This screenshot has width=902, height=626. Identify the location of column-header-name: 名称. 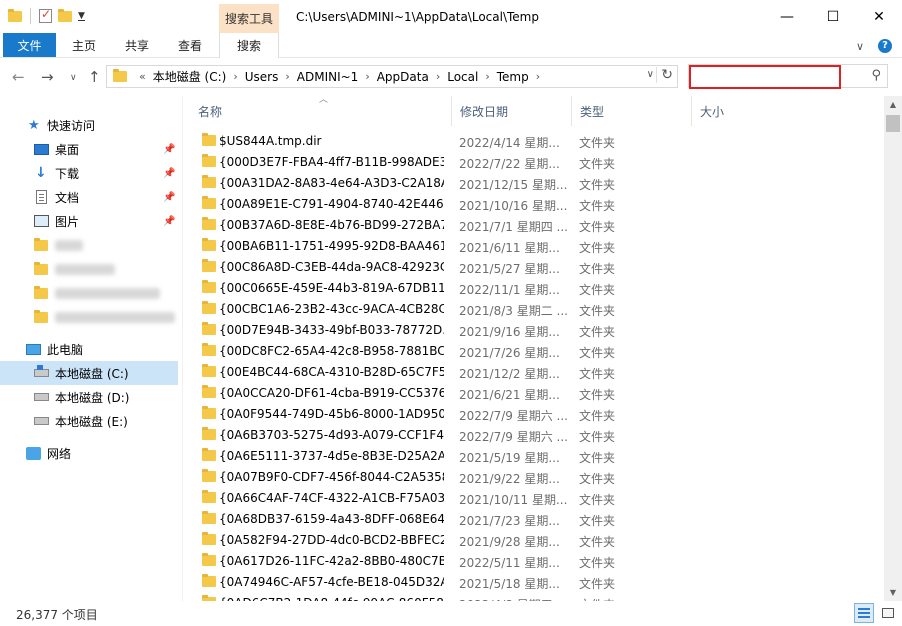
(321, 111).